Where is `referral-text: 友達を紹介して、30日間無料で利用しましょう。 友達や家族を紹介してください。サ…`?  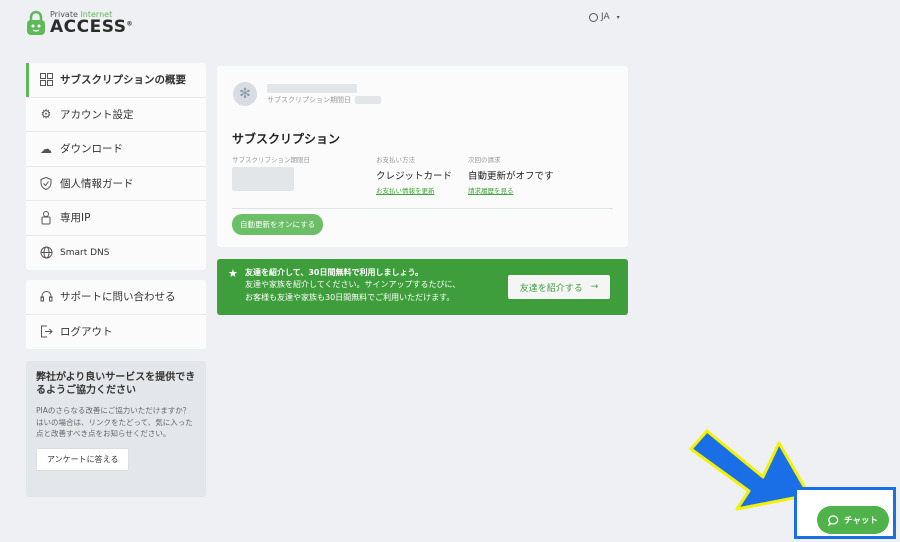
referral-text: 友達を紹介して、30日間無料で利用しましょう。 友達や家族を紹介してください。サ… is located at coordinates (352, 285).